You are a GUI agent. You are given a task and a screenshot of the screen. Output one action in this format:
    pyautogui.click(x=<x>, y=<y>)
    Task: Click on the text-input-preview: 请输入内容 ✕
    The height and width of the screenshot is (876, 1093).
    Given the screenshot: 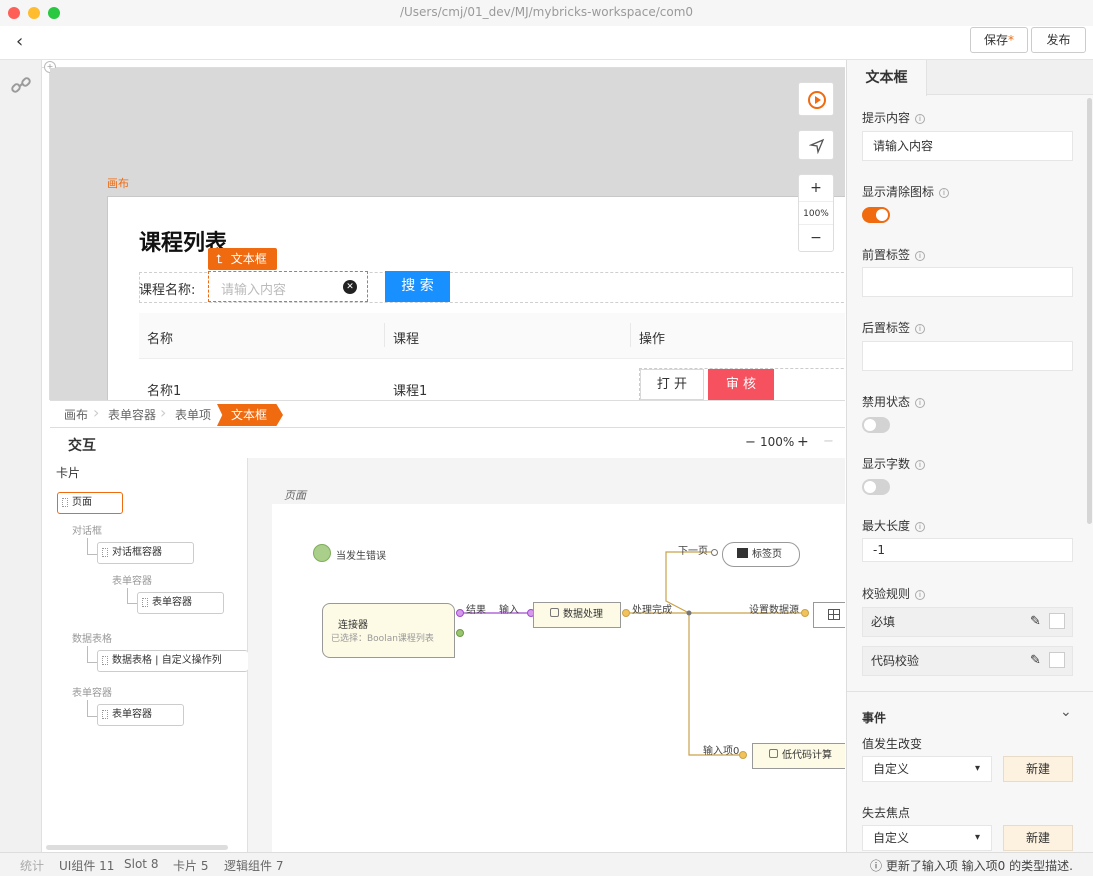 What is the action you would take?
    pyautogui.click(x=288, y=286)
    